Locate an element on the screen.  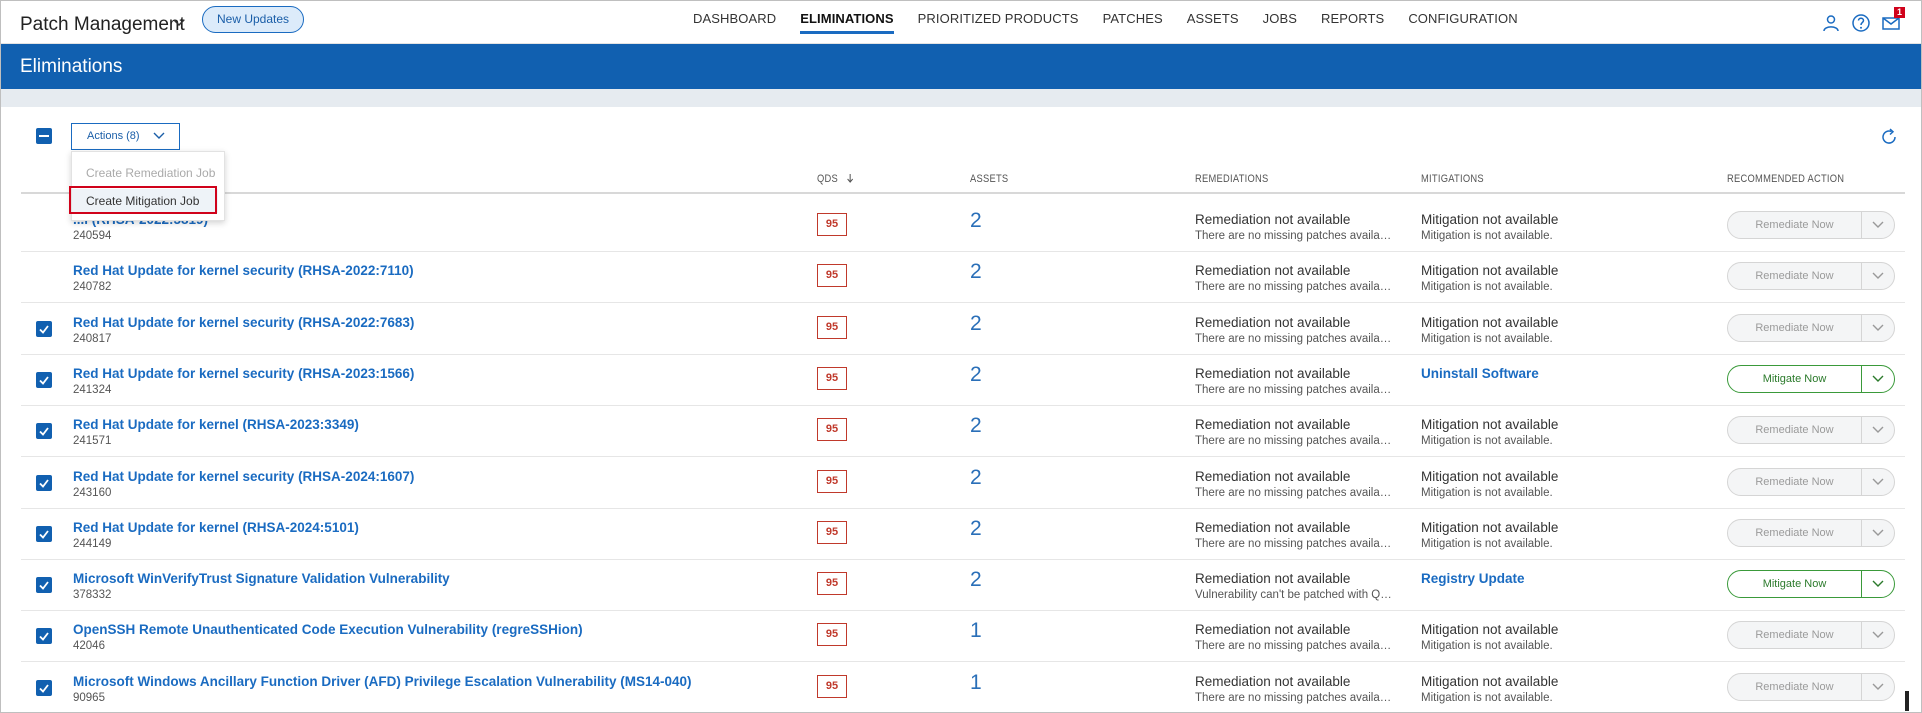
mitigation-status: Mitigation not available is located at coordinates (1490, 322).